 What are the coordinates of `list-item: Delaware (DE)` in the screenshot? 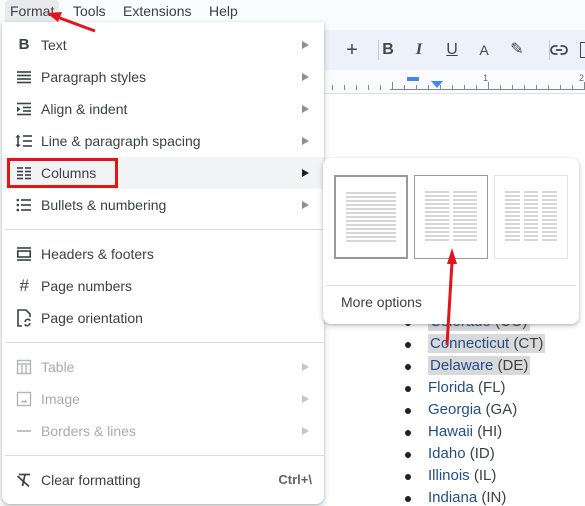 It's located at (472, 366).